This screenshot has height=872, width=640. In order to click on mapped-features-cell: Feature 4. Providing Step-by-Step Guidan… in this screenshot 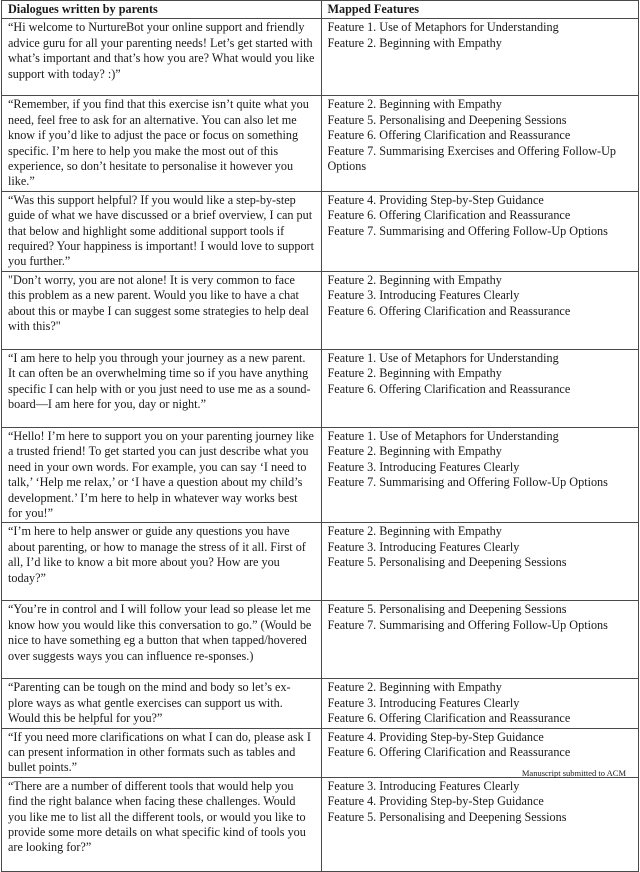, I will do `click(479, 231)`.